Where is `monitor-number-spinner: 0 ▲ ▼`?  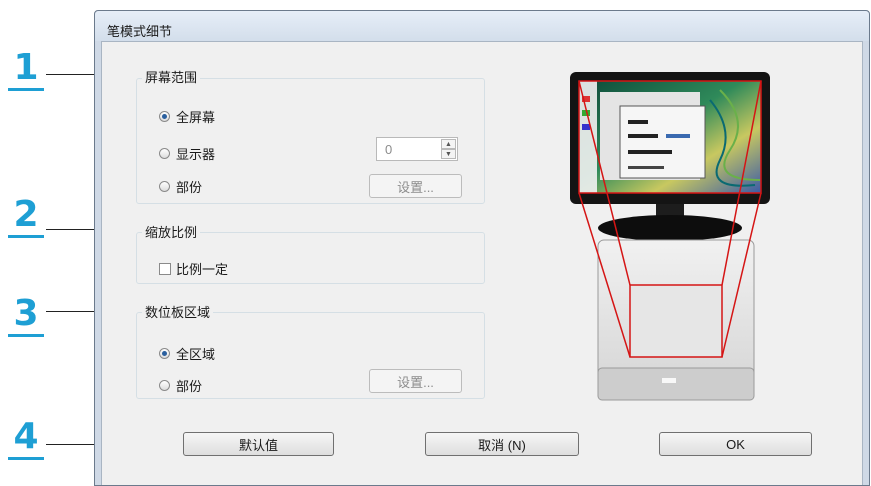 monitor-number-spinner: 0 ▲ ▼ is located at coordinates (417, 149).